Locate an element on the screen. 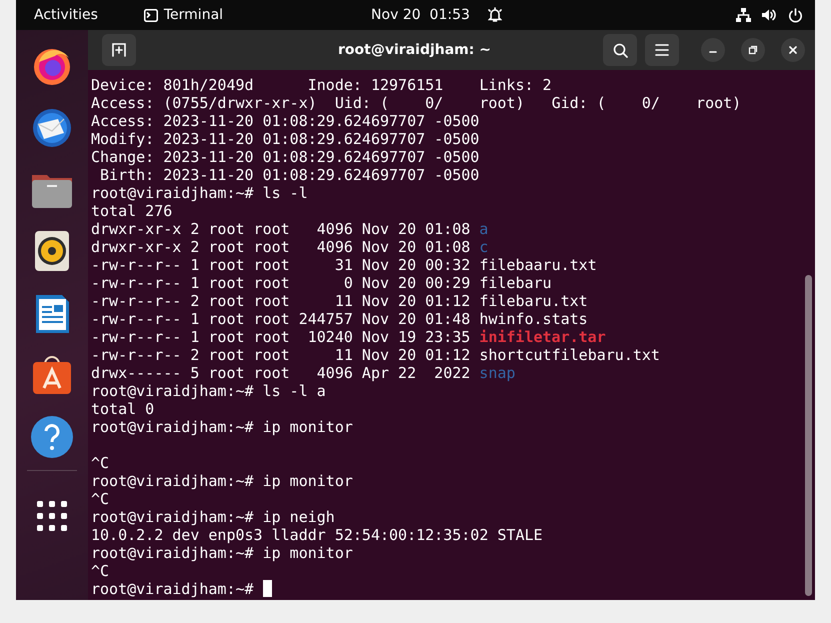  maximize-button is located at coordinates (753, 50).